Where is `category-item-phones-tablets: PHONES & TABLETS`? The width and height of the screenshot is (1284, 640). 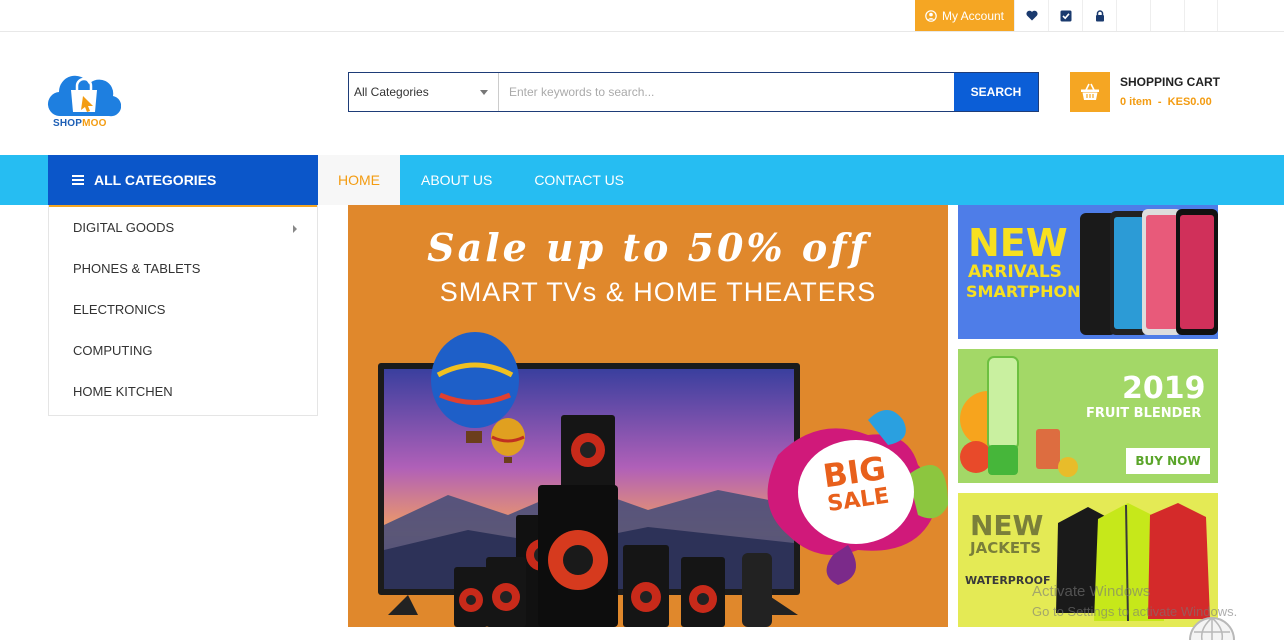 category-item-phones-tablets: PHONES & TABLETS is located at coordinates (183, 268).